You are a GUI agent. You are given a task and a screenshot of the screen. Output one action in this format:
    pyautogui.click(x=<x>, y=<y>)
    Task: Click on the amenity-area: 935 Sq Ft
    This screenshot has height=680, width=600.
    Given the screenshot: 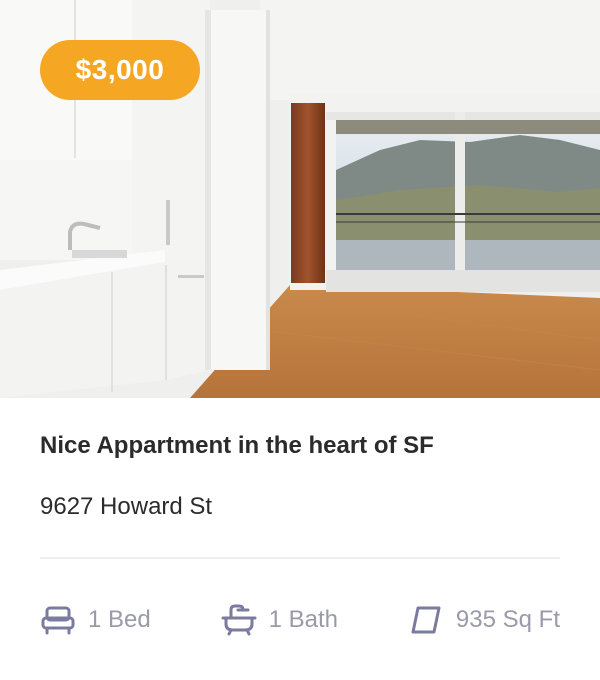 What is the action you would take?
    pyautogui.click(x=484, y=620)
    